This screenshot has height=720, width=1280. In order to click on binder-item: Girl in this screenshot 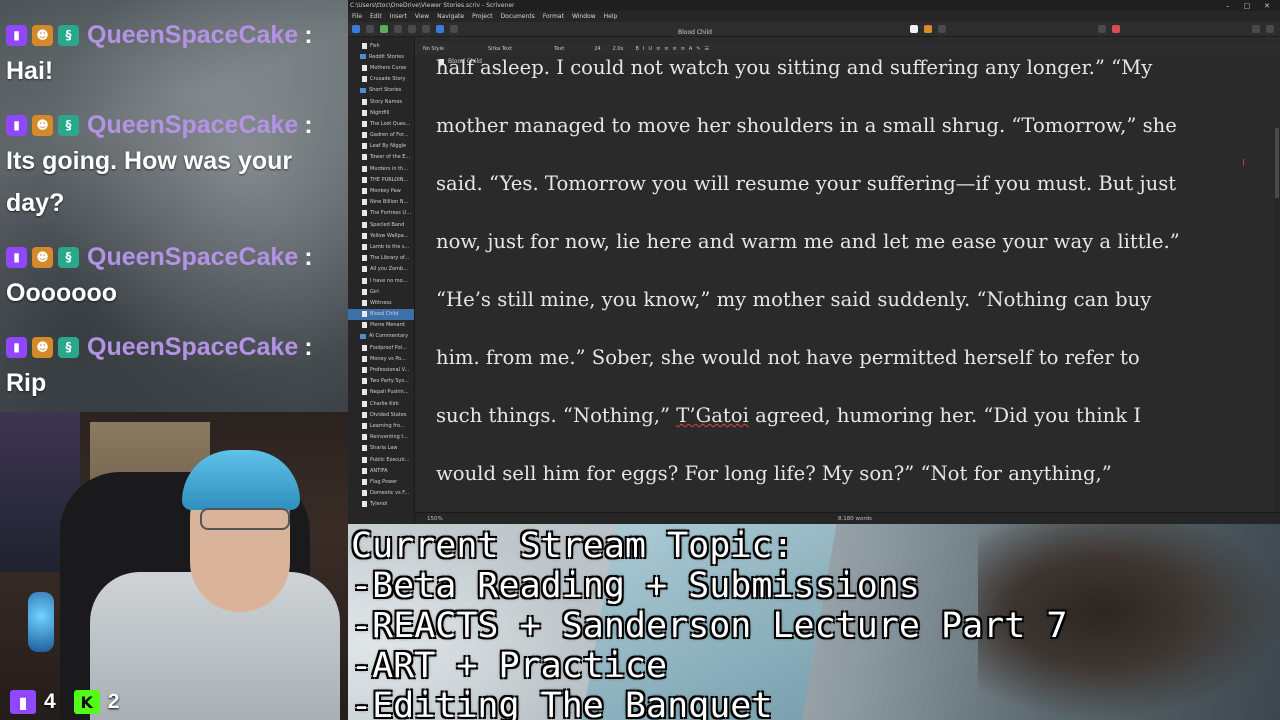, I will do `click(381, 291)`.